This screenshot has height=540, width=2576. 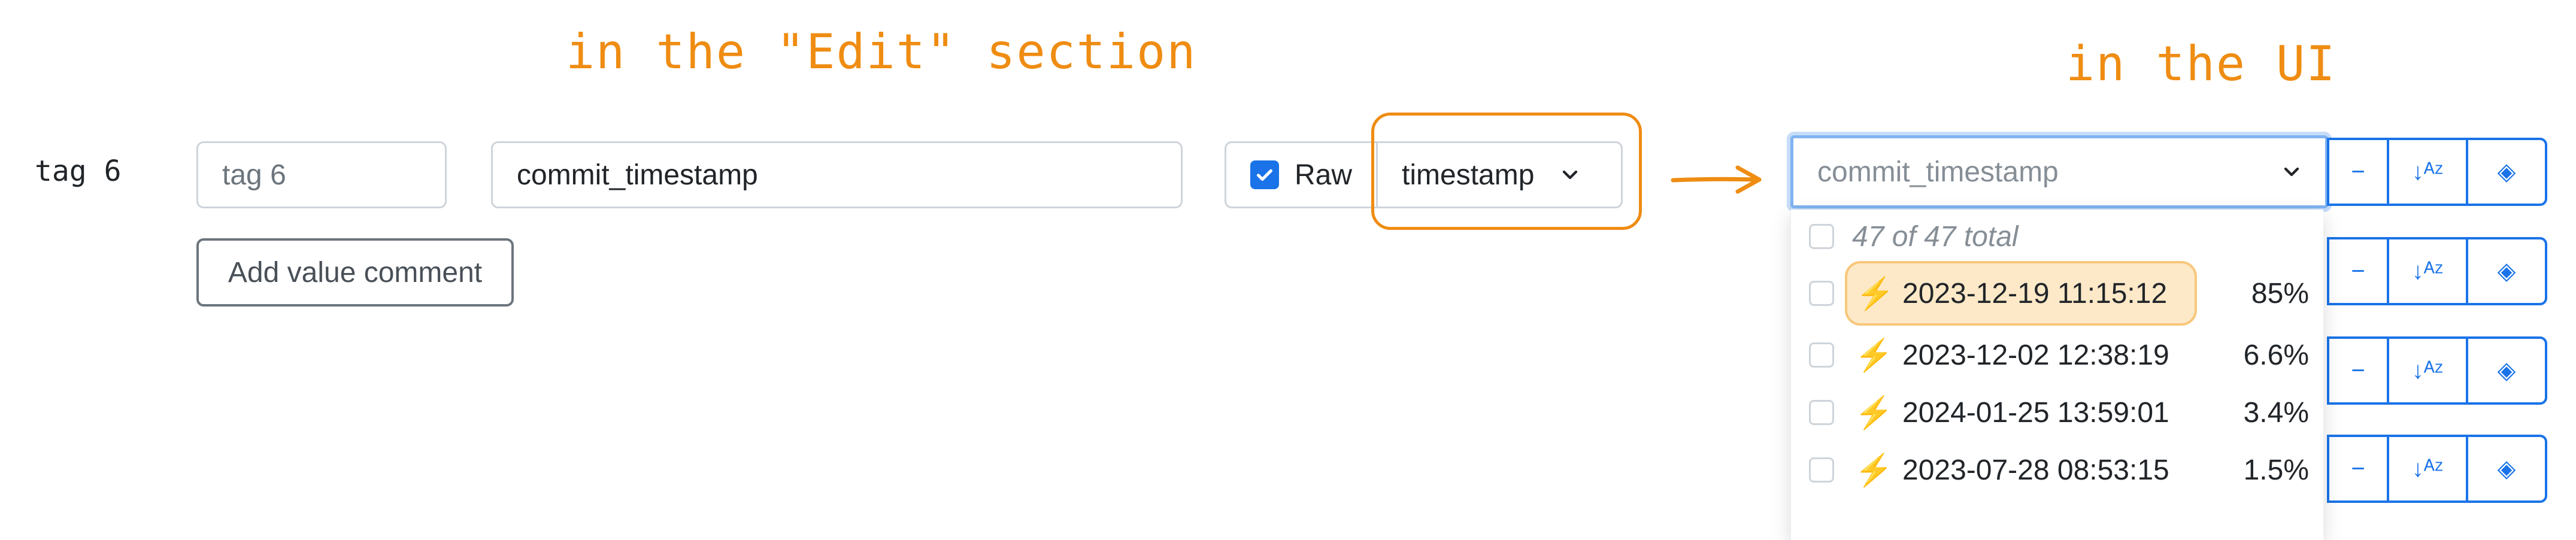 I want to click on total-text: 47 of 47 total, so click(x=1935, y=236).